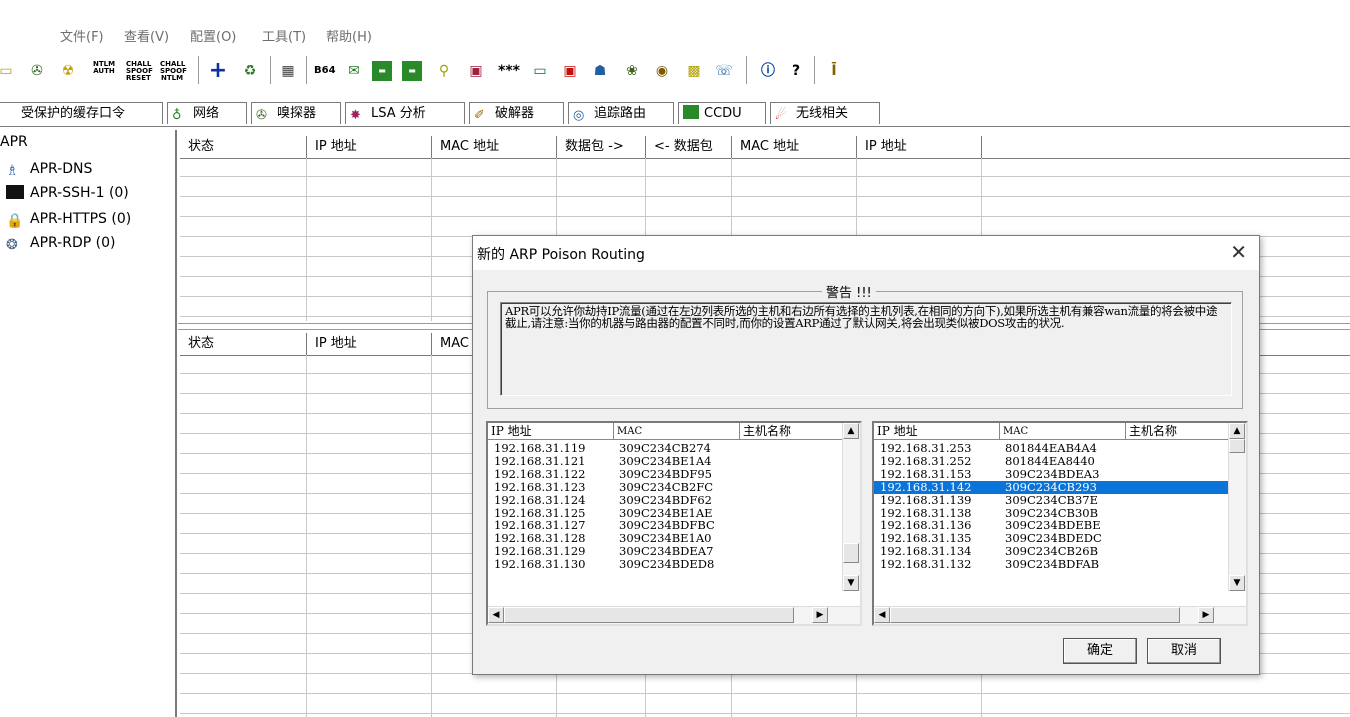 This screenshot has width=1350, height=717. I want to click on ntlm-auth-icon: NTLM AUTH, so click(104, 71).